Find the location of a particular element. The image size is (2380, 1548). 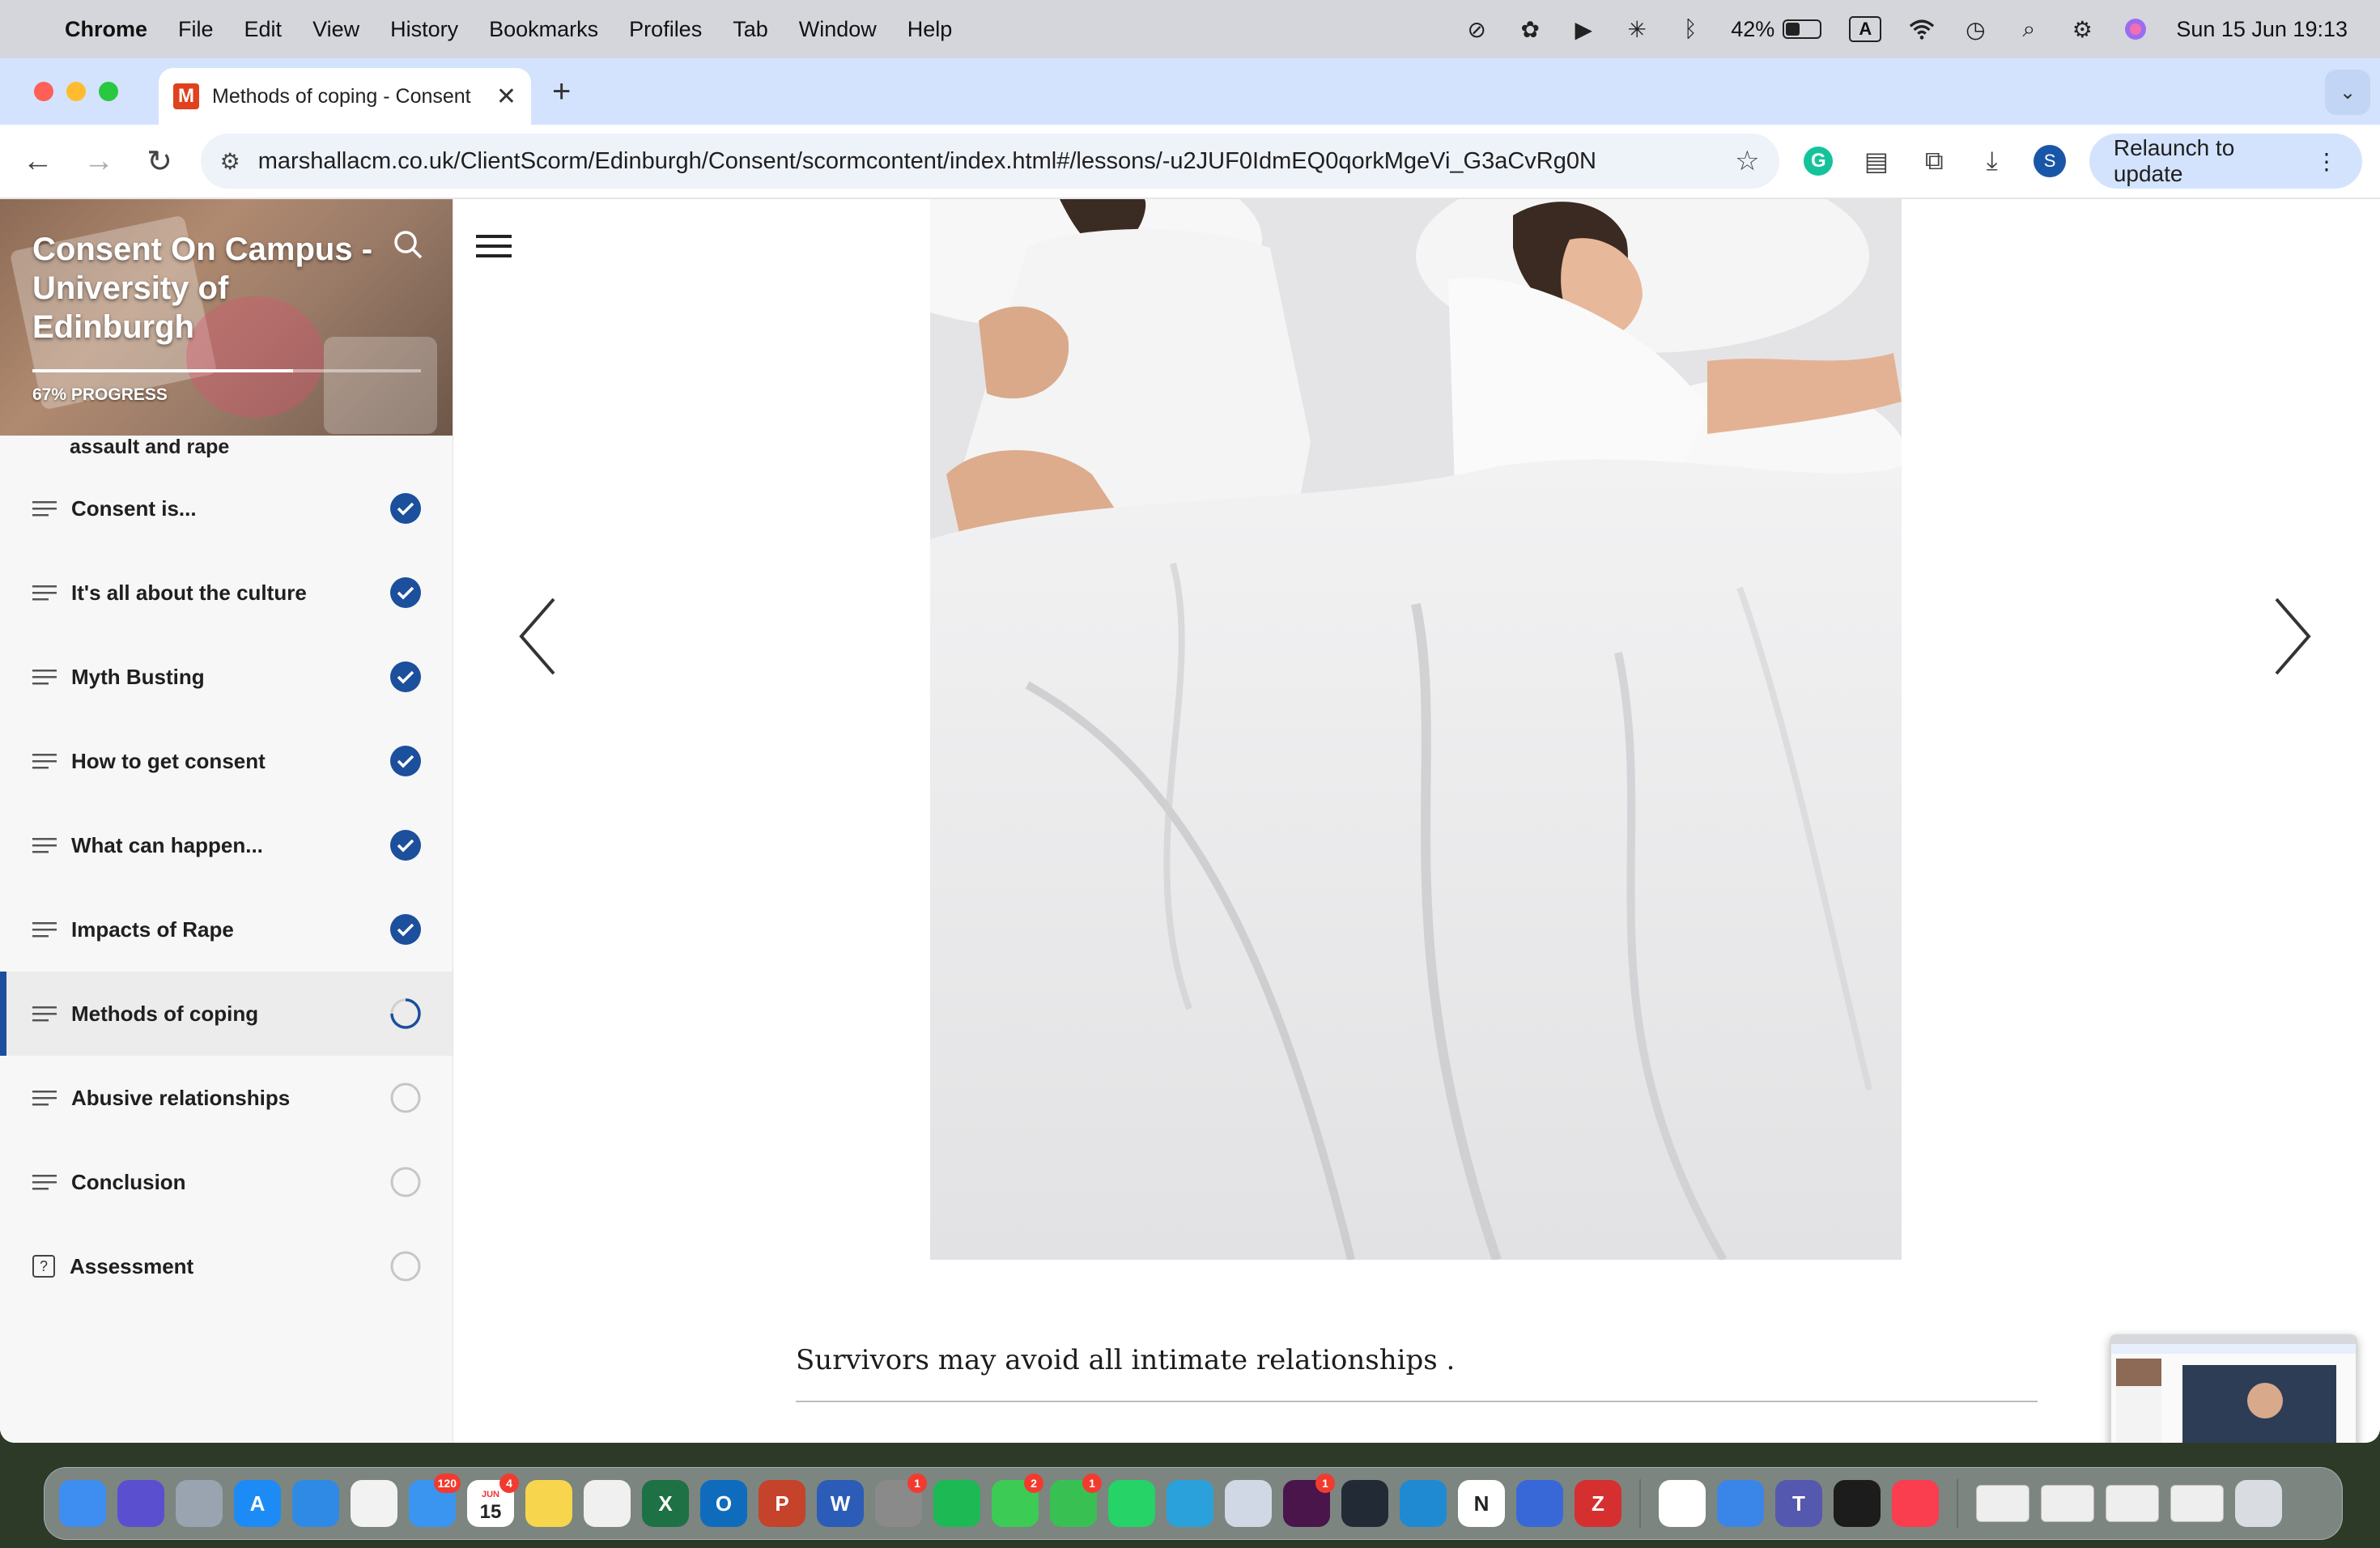

photos-icon is located at coordinates (607, 1503).